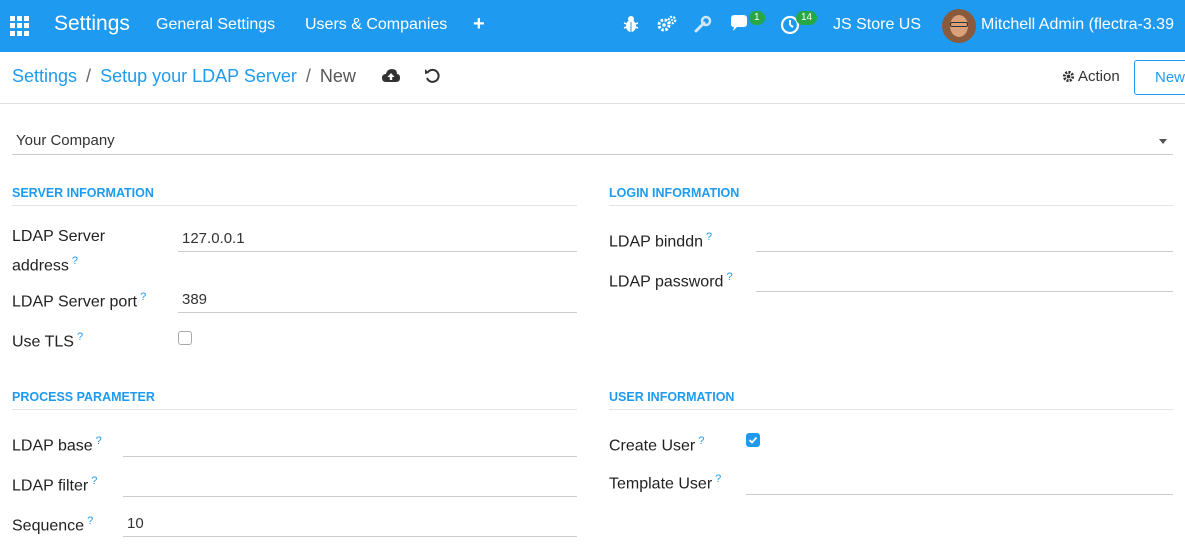 The height and width of the screenshot is (553, 1185). I want to click on ldap-base-input, so click(350, 443).